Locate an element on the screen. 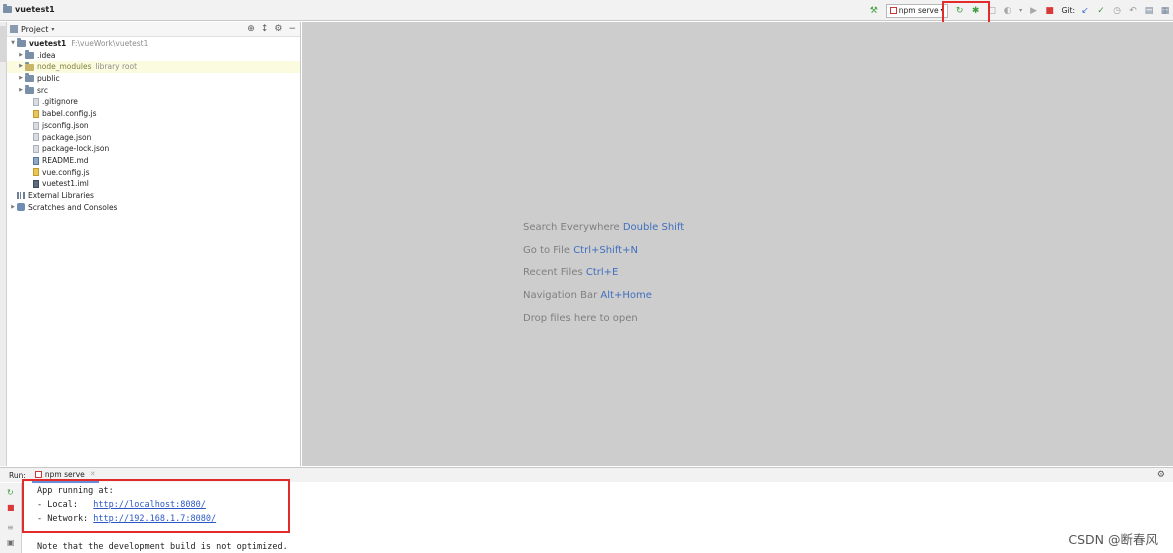 This screenshot has width=1173, height=553. hint-go-to-file: Go to File Ctrl+Shift+N is located at coordinates (580, 250).